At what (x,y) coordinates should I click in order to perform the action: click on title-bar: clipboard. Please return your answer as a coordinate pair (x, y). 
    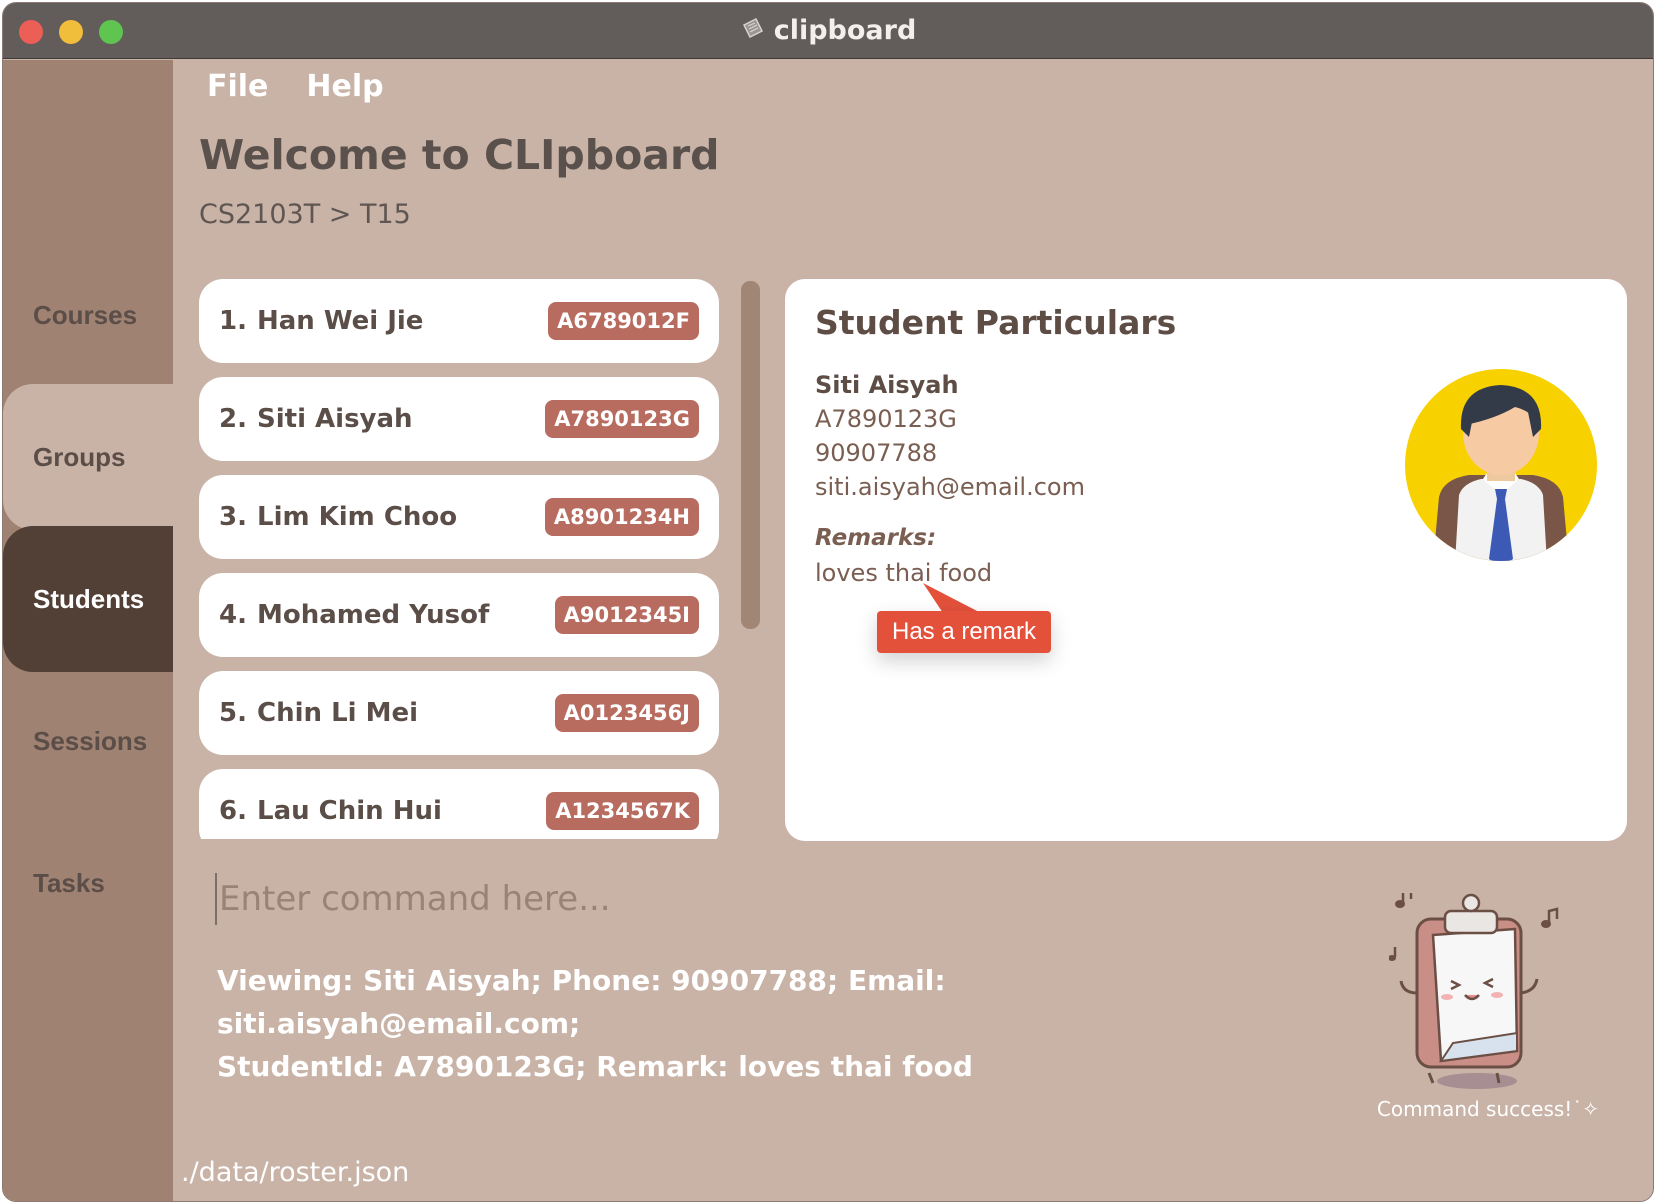
    Looking at the image, I should click on (828, 31).